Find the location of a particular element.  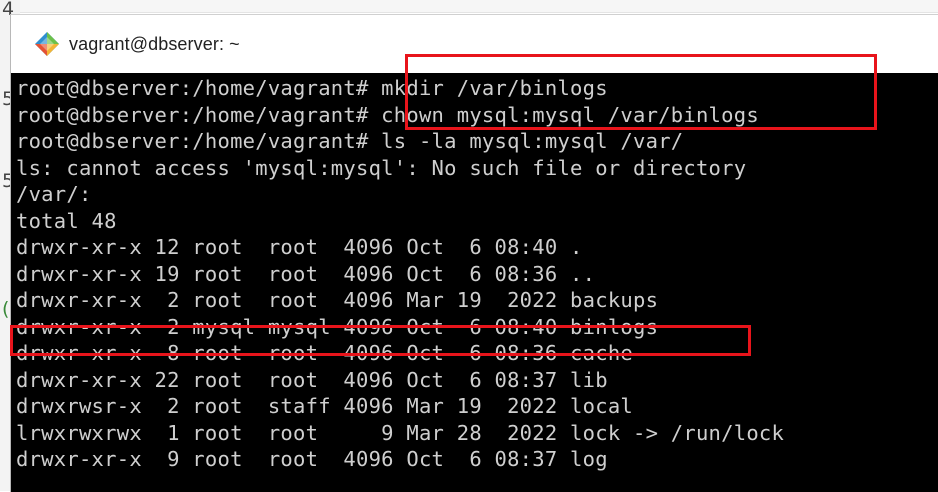

terminal-line: total 48 is located at coordinates (66, 220).